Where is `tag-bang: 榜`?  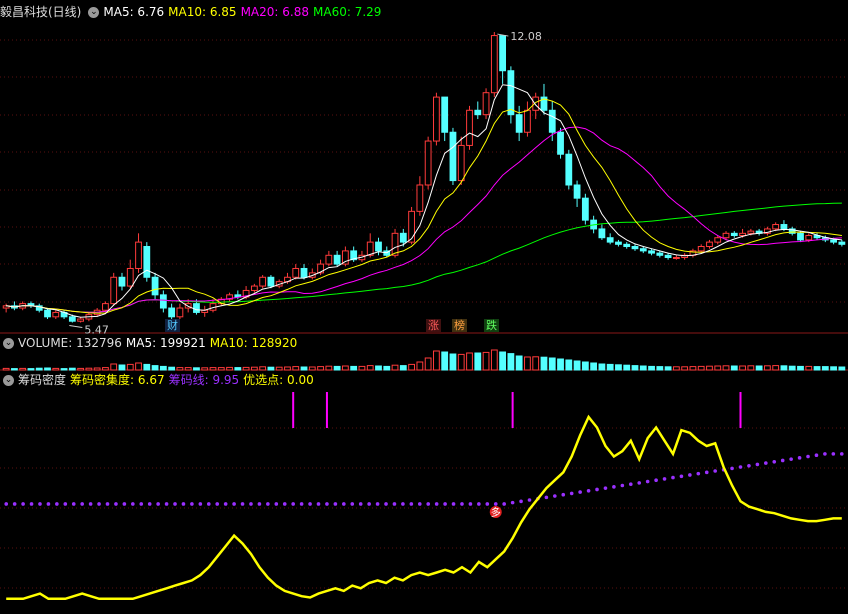 tag-bang: 榜 is located at coordinates (459, 325).